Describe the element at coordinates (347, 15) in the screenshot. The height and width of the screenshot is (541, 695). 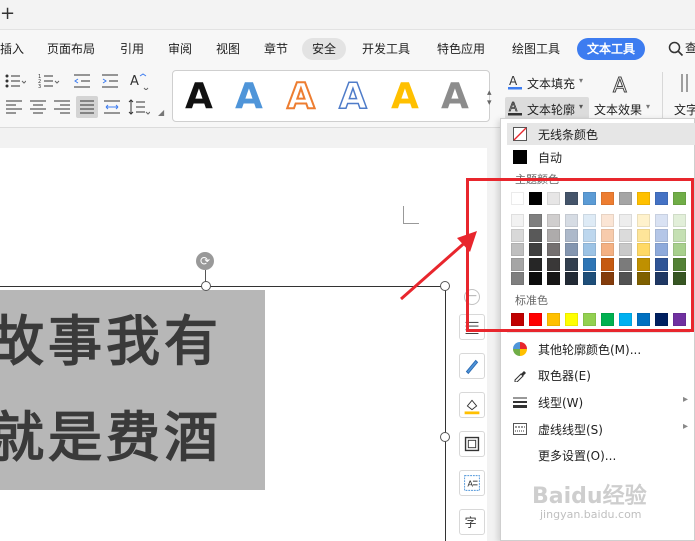
I see `title-strip: +` at that location.